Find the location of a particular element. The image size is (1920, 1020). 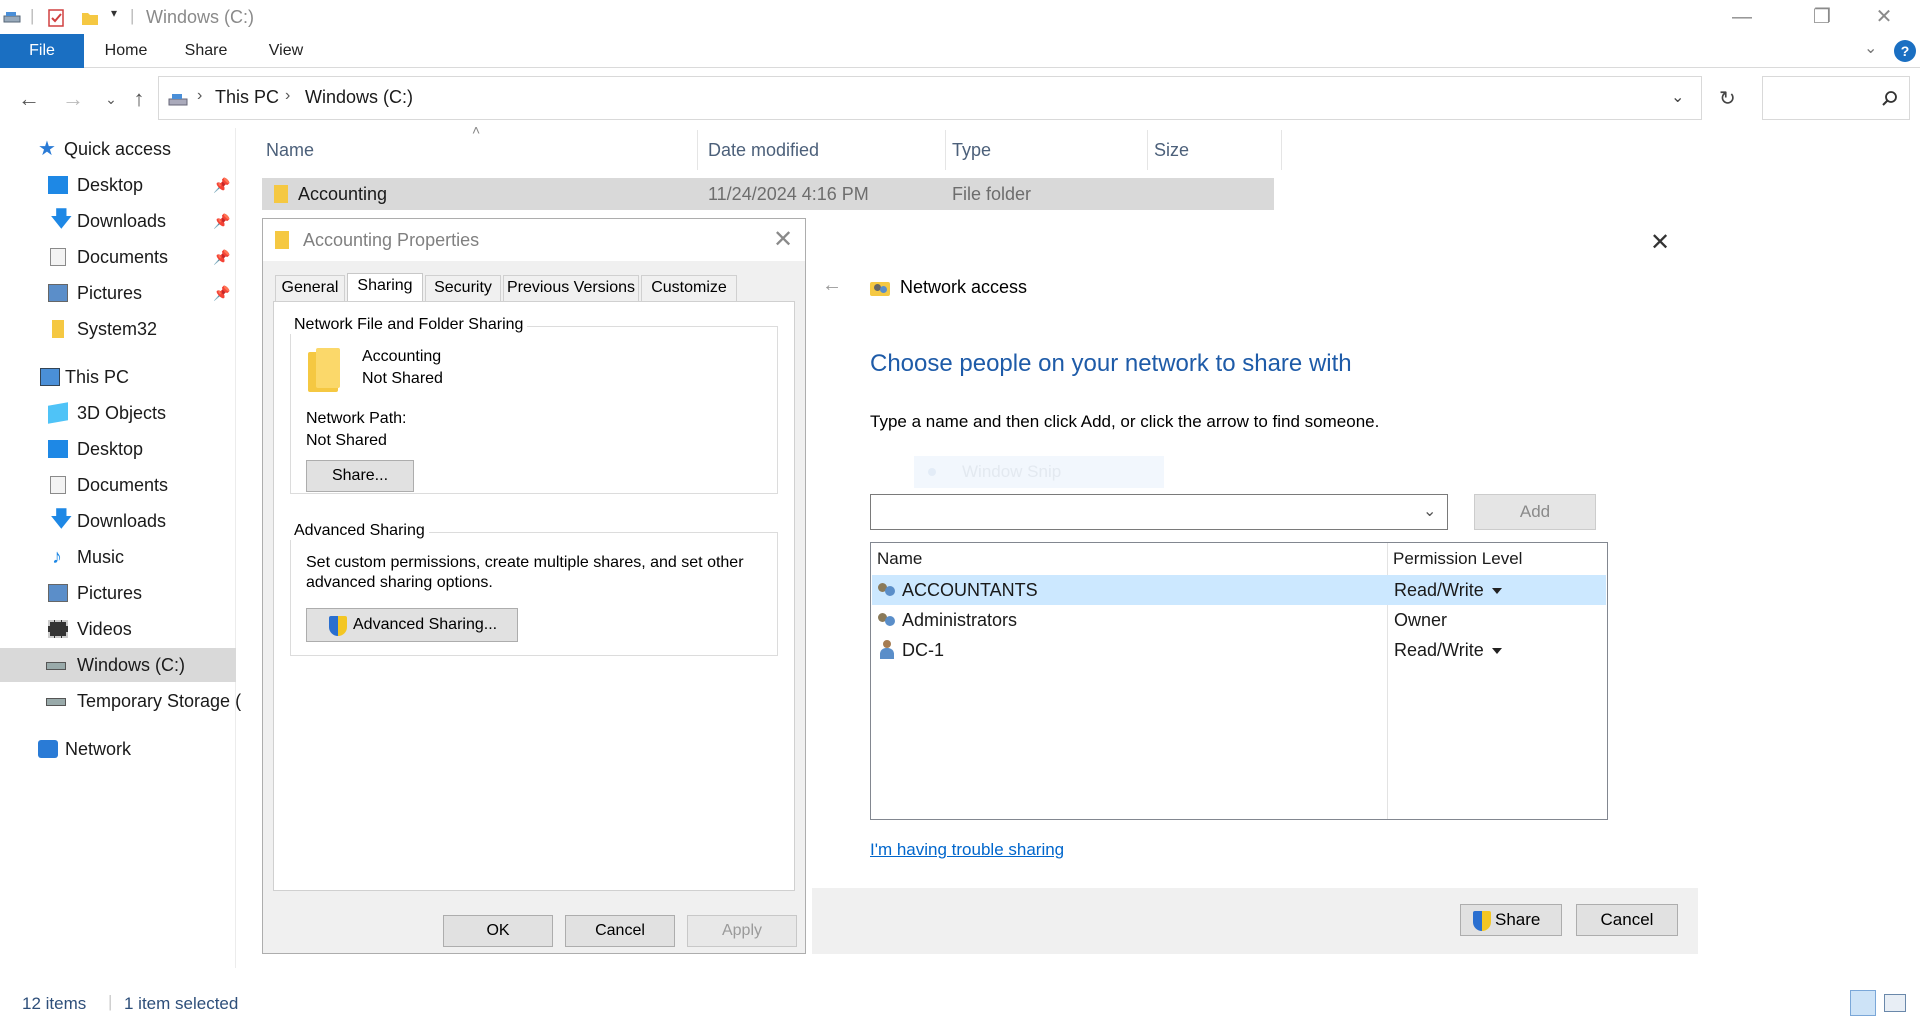

search-input is located at coordinates (1836, 98).